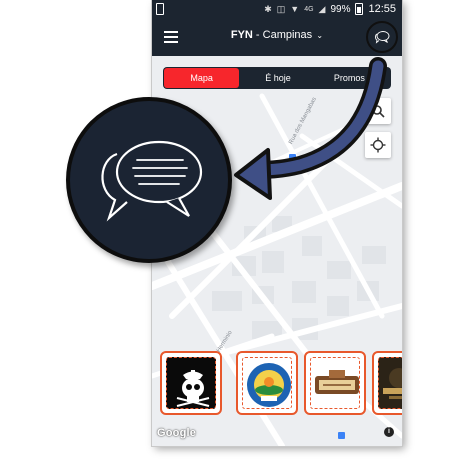 This screenshot has height=460, width=460. What do you see at coordinates (392, 383) in the screenshot?
I see `cervejaria-logo` at bounding box center [392, 383].